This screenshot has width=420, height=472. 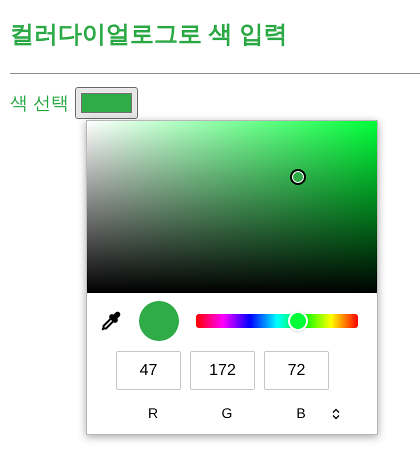 I want to click on channel-label: G, so click(x=227, y=413).